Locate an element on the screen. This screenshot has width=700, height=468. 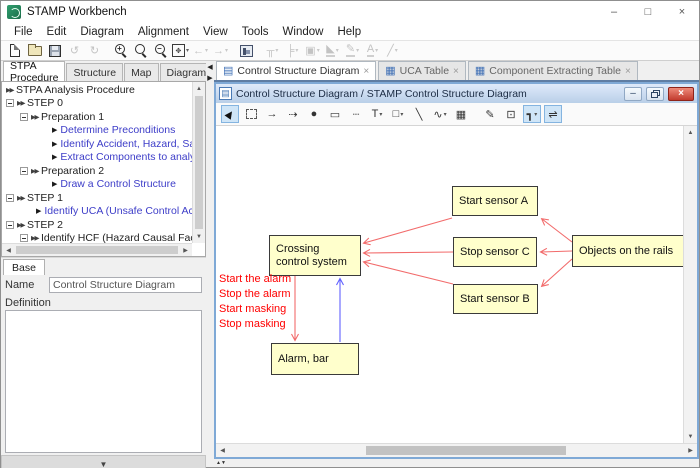
pin-tool: ✎ is located at coordinates (490, 114).